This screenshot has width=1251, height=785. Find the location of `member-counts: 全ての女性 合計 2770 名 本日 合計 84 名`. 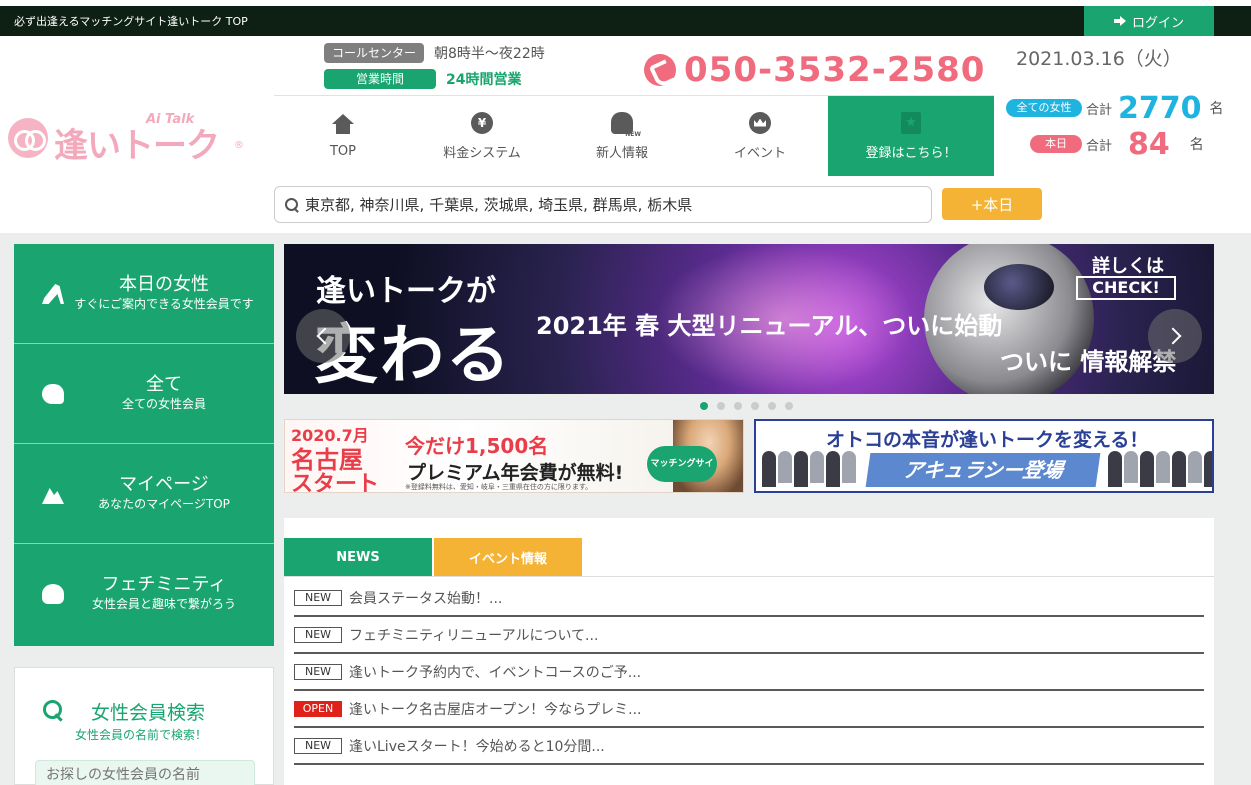

member-counts: 全ての女性 合計 2770 名 本日 合計 84 名 is located at coordinates (1126, 126).